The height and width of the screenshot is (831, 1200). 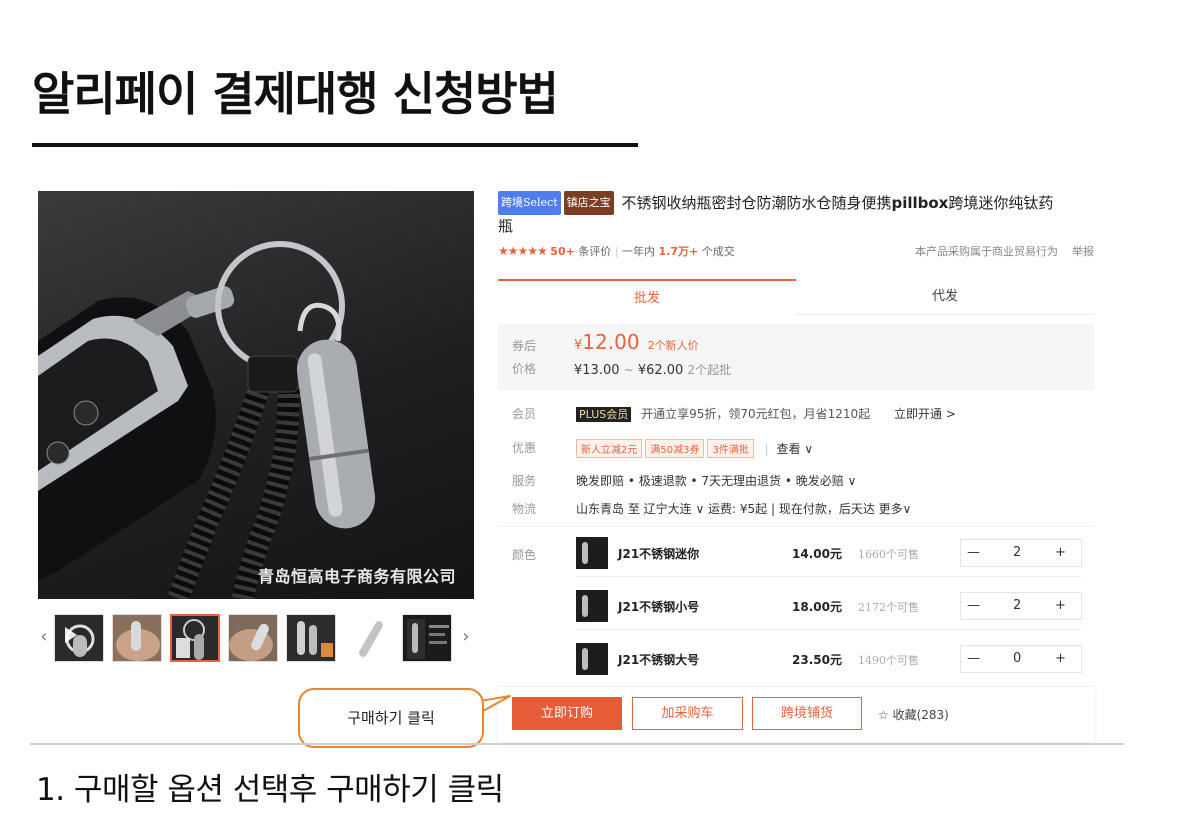 What do you see at coordinates (604, 414) in the screenshot?
I see `plus-member-badge: PLUS会员` at bounding box center [604, 414].